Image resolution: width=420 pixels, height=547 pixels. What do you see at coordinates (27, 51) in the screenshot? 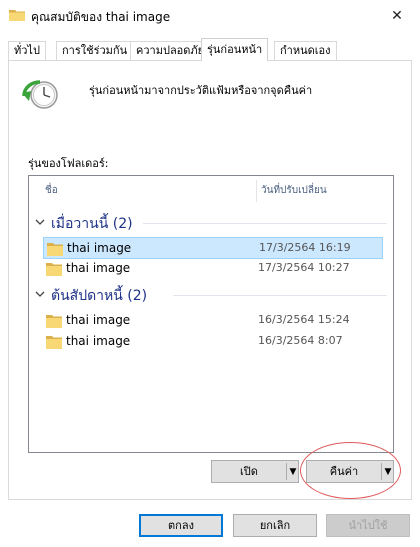
I see `tab-general: ทั่วไป` at bounding box center [27, 51].